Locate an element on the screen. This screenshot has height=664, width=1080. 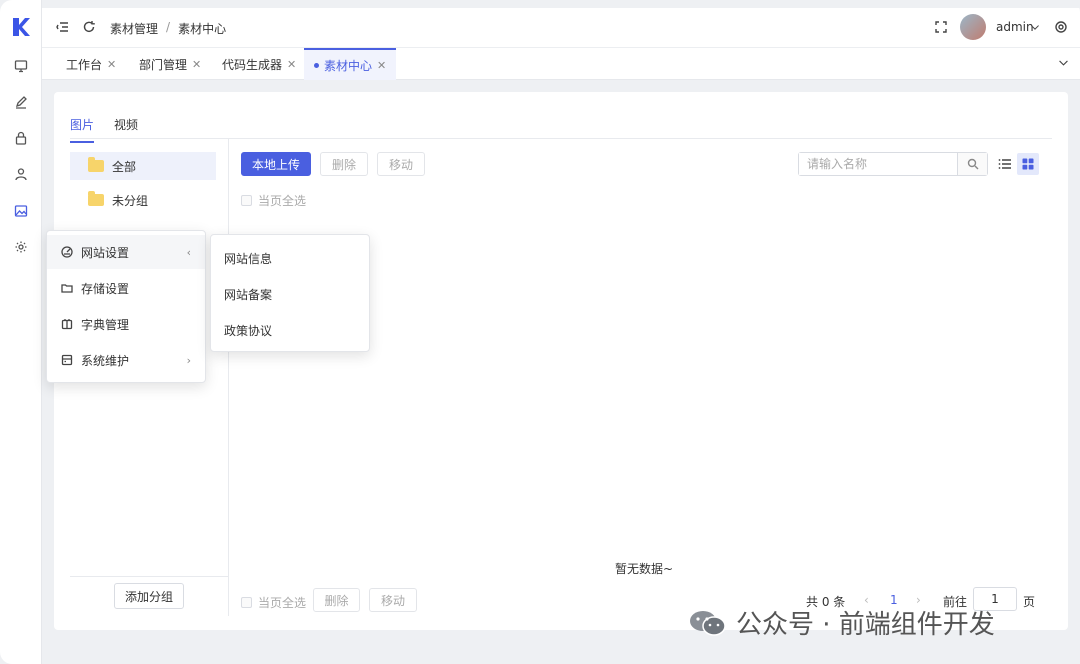
empty-state-text: 暂无数据~ is located at coordinates (644, 569).